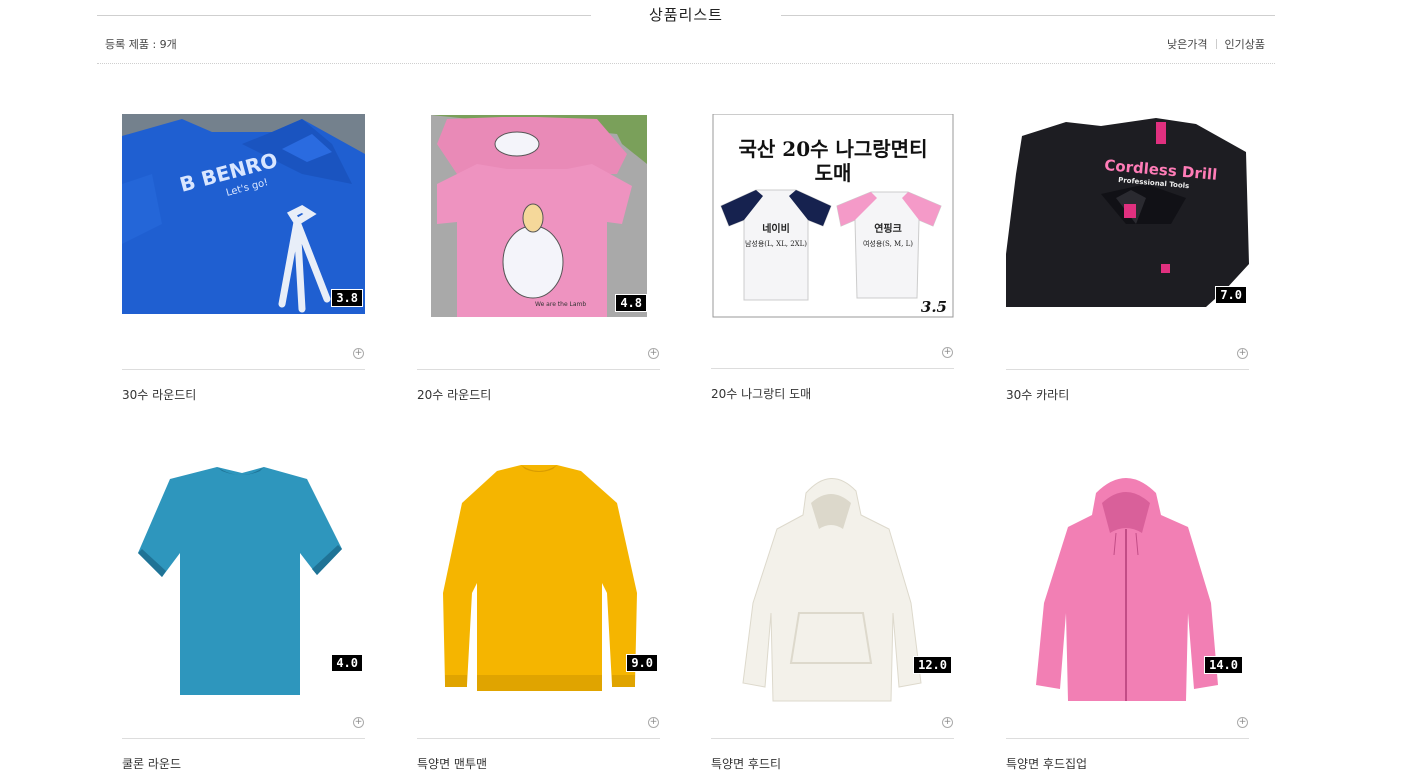  I want to click on product-image-black-polo: Cordless Drill Professional Tools 7.0, so click(1127, 216).